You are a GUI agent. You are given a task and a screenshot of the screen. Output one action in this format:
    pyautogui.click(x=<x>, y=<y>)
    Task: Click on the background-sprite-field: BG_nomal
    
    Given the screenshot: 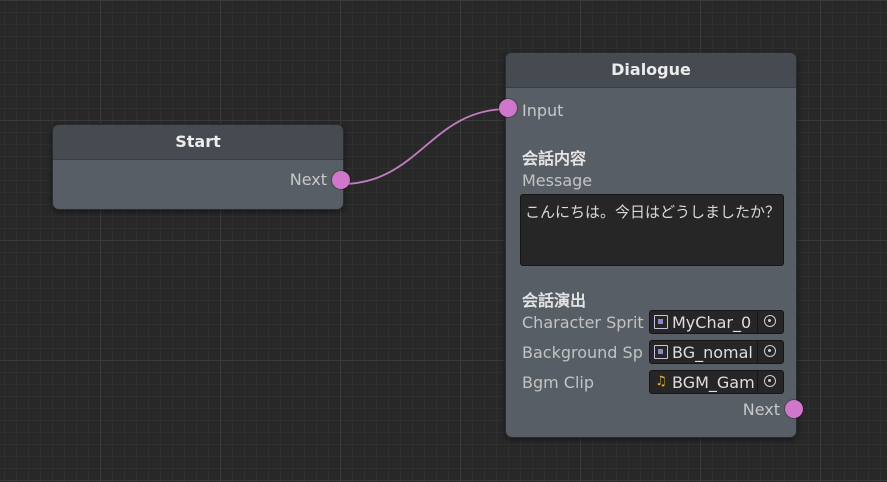 What is the action you would take?
    pyautogui.click(x=716, y=352)
    